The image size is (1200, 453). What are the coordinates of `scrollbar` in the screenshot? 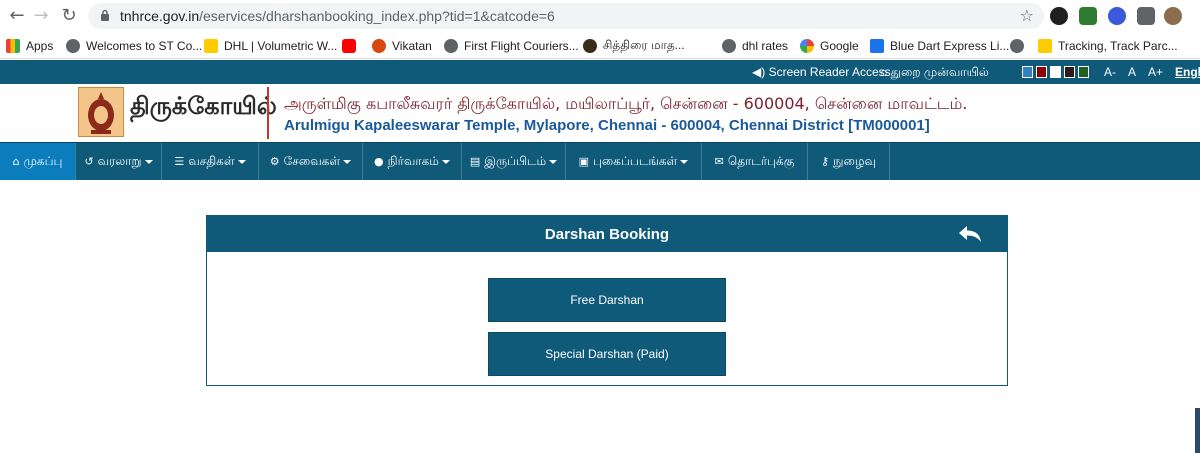 It's located at (1197, 430).